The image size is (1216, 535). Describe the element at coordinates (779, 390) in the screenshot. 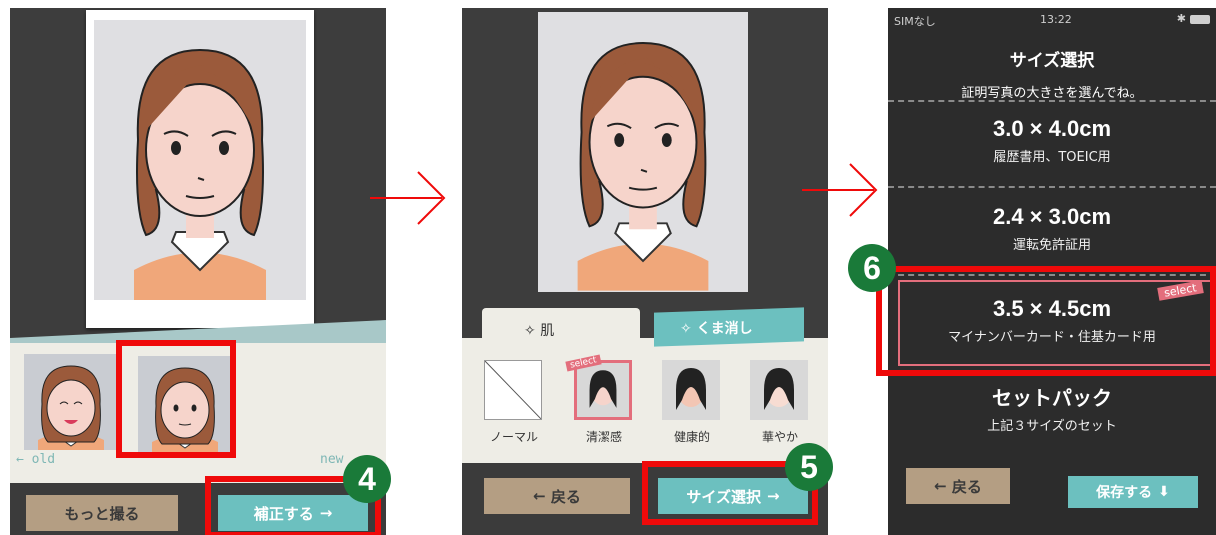

I see `swatch-gorgeous` at that location.